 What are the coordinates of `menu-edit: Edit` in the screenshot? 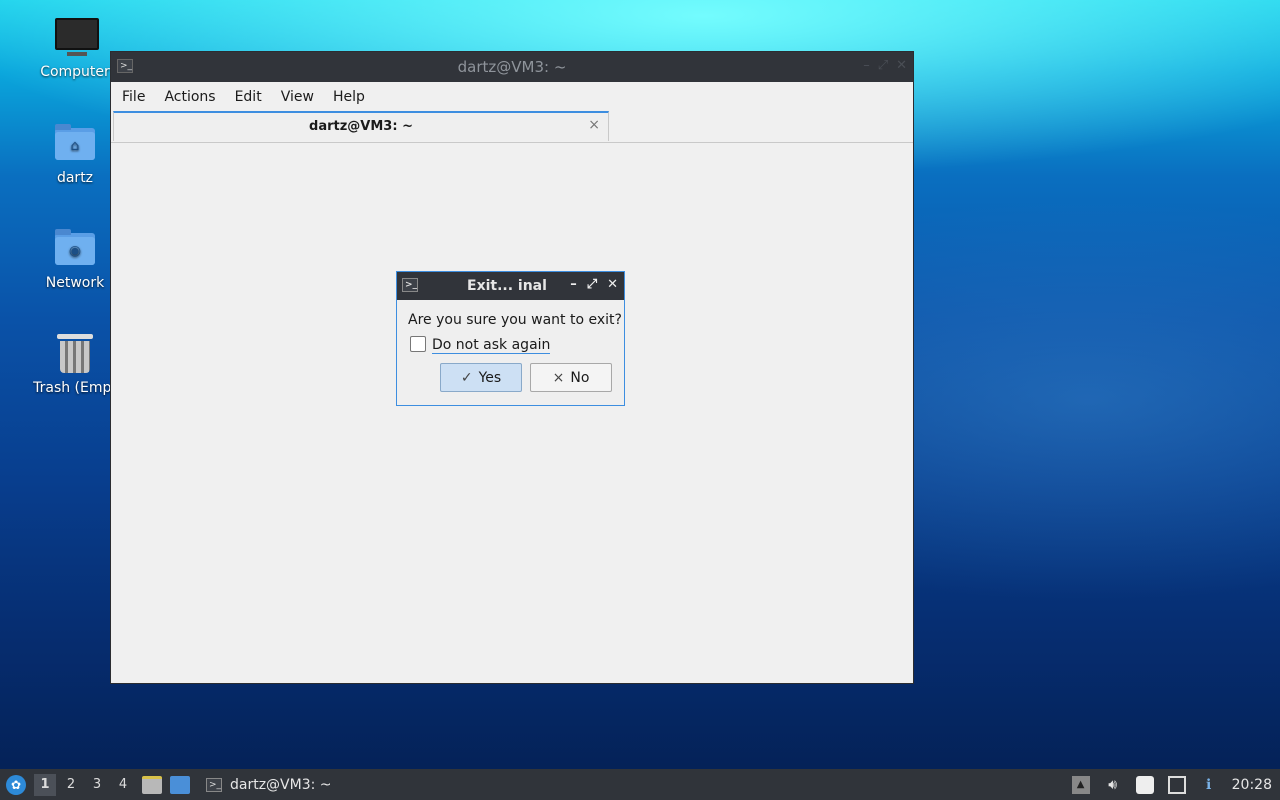 It's located at (248, 97).